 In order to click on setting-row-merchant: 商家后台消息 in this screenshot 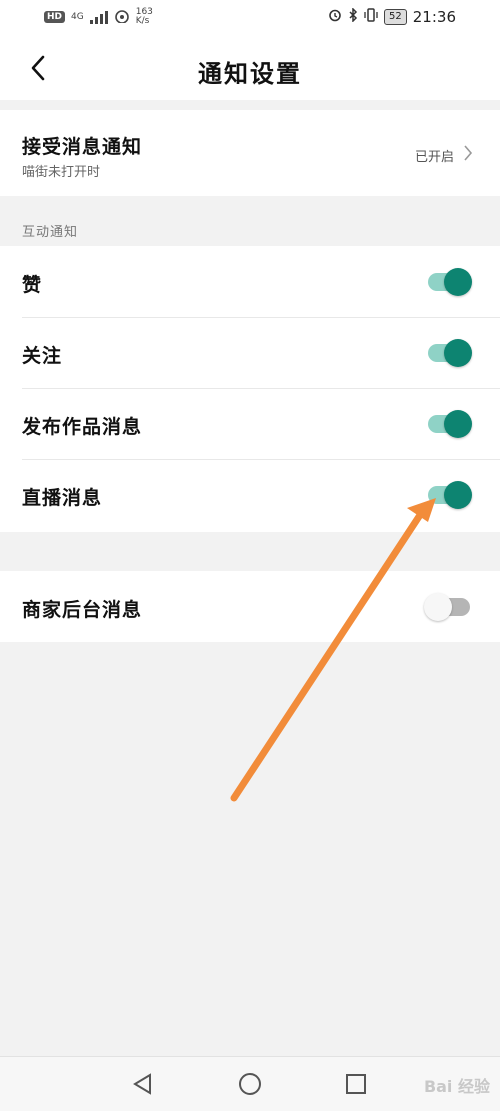, I will do `click(250, 607)`.